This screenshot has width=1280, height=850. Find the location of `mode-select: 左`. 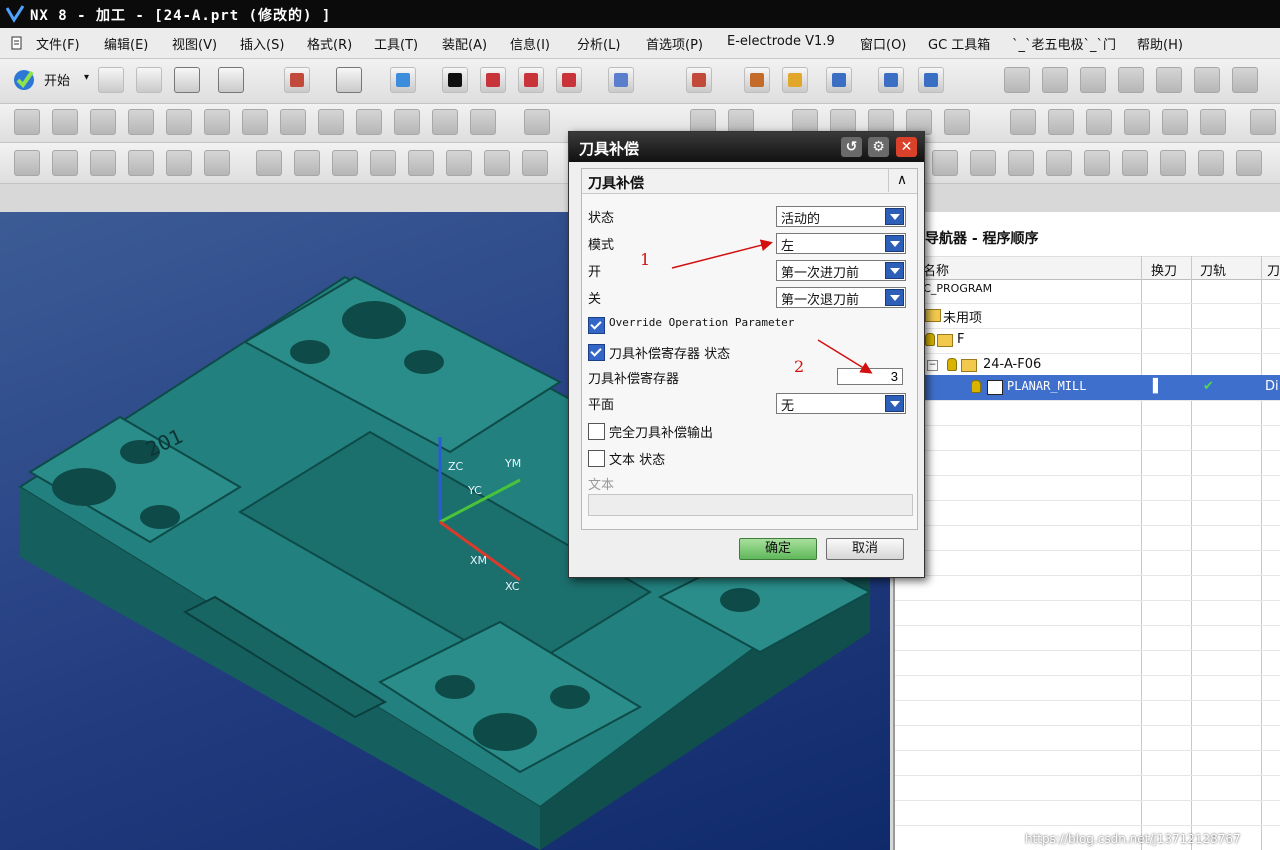

mode-select: 左 is located at coordinates (841, 243).